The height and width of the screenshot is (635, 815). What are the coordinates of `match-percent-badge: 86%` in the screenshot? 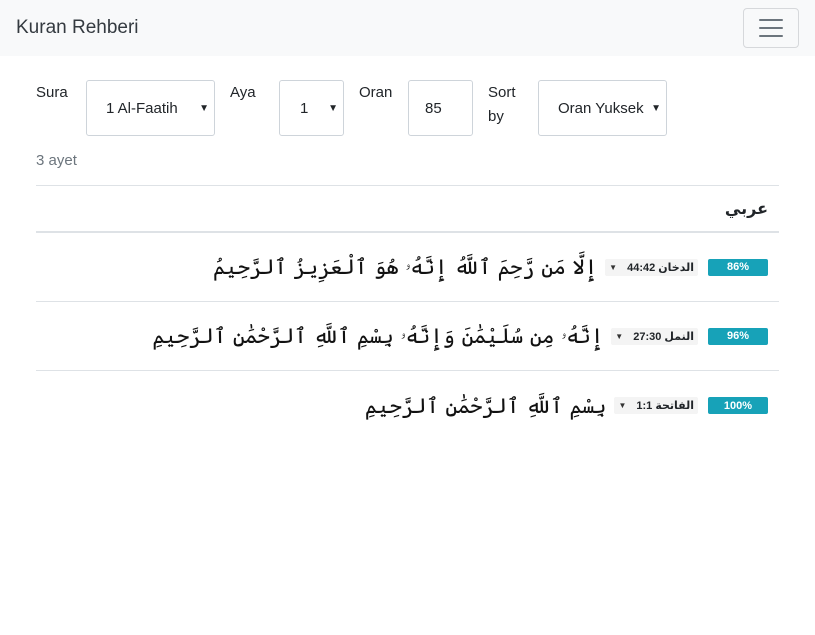 It's located at (738, 267).